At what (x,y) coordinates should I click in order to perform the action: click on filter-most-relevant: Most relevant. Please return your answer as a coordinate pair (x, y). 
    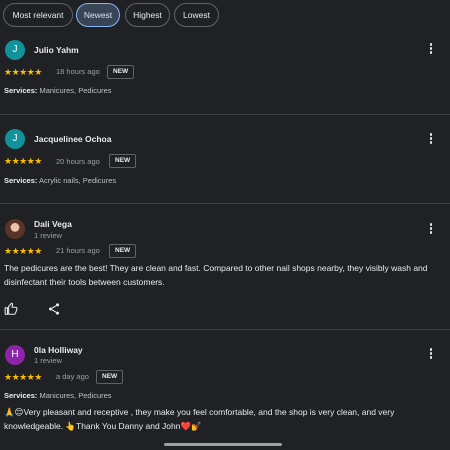
    Looking at the image, I should click on (38, 15).